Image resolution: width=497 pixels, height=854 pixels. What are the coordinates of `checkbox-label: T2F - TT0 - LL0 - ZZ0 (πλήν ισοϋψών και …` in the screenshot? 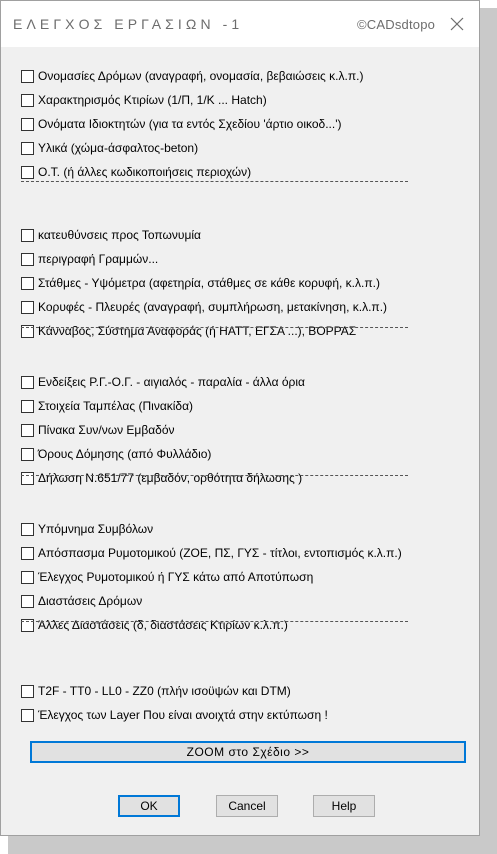 It's located at (164, 691).